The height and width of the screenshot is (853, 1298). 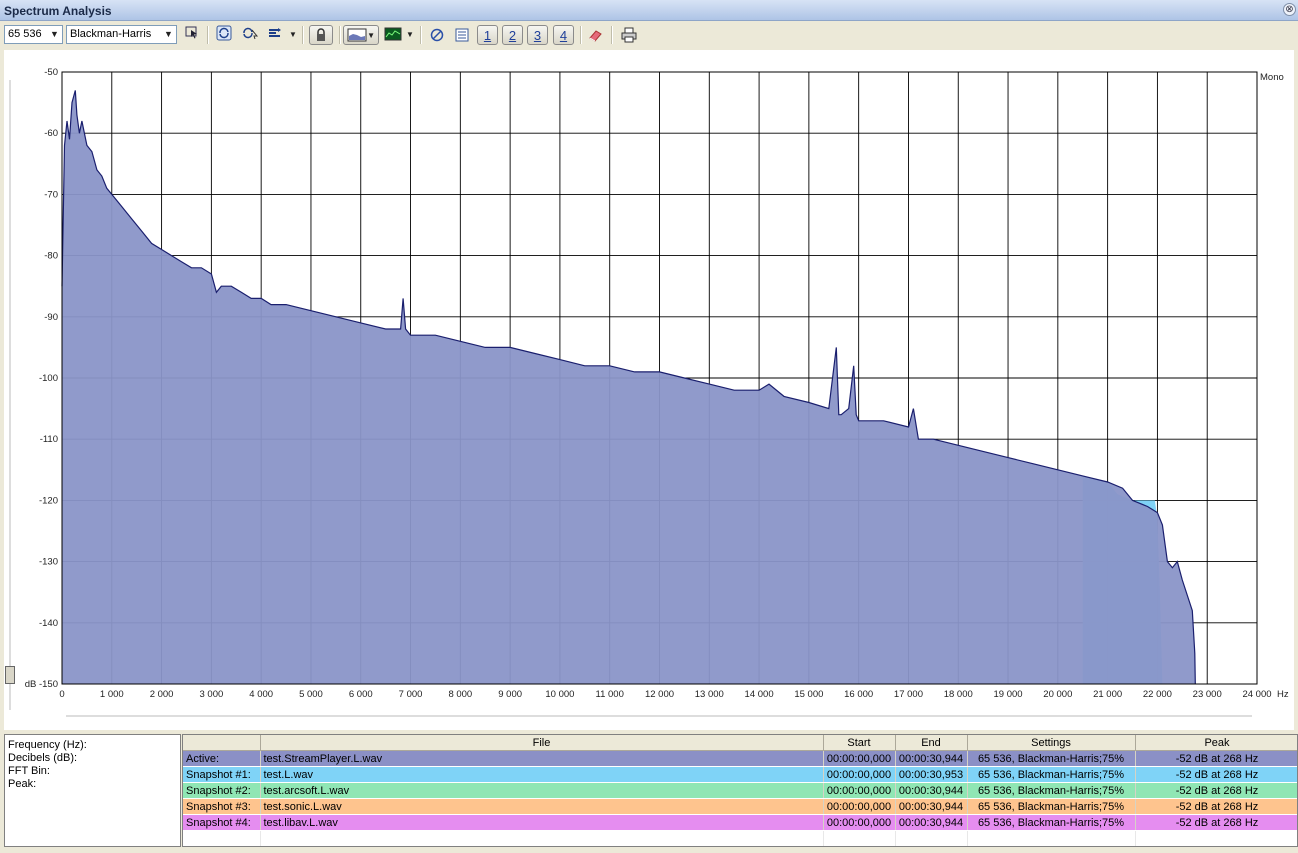 I want to click on display-mode-button: ▼, so click(x=361, y=35).